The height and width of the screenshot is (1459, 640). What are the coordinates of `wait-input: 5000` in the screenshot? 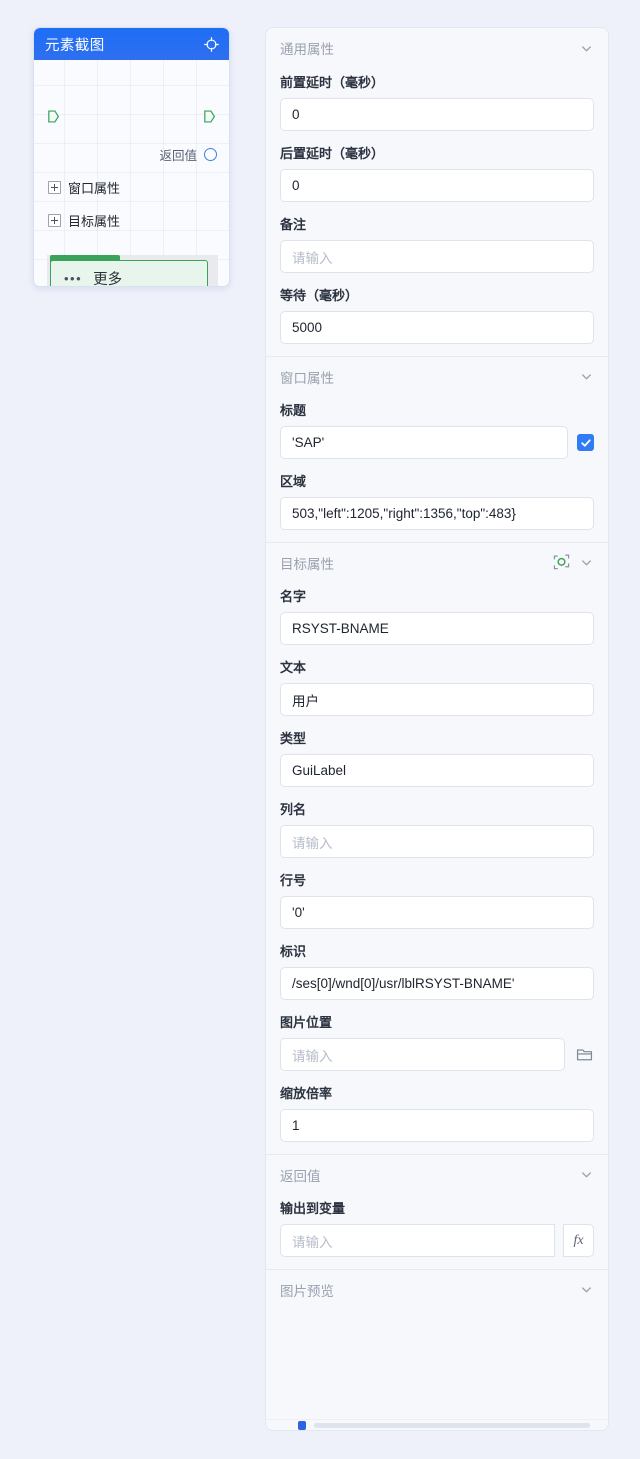 It's located at (437, 327).